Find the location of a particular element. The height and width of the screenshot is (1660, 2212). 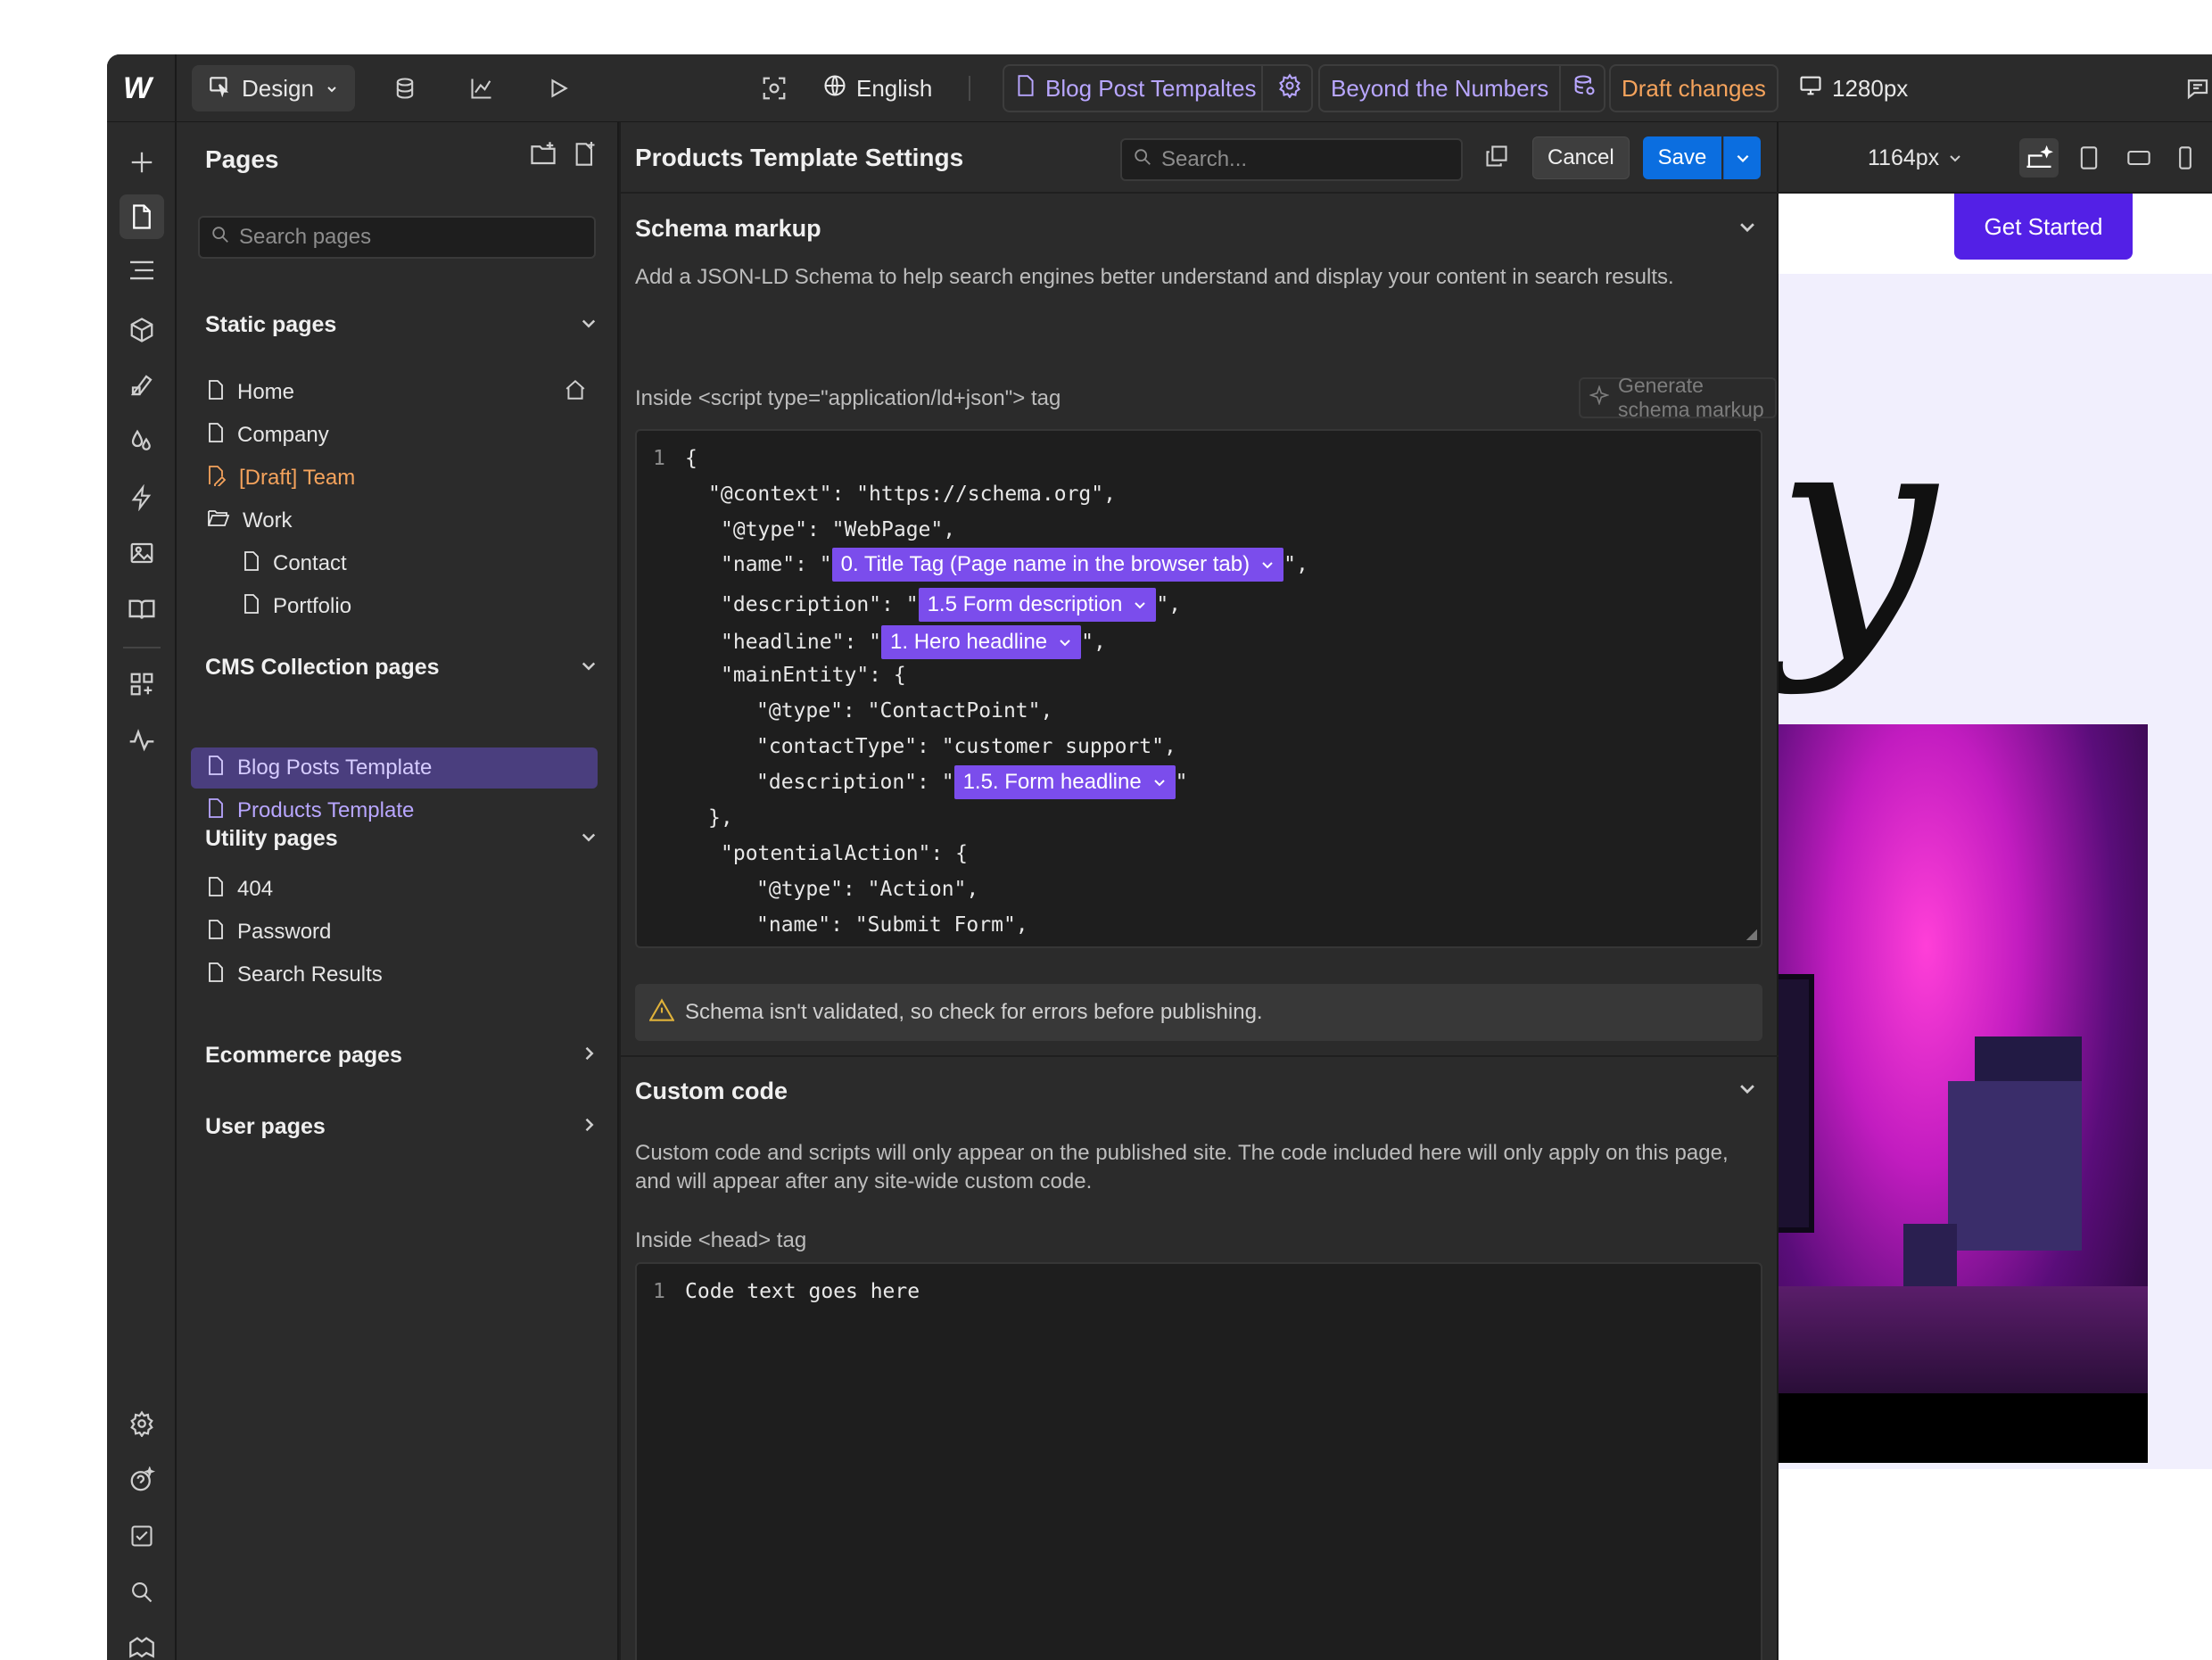

breakpoint-tablet-icon is located at coordinates (2089, 158).